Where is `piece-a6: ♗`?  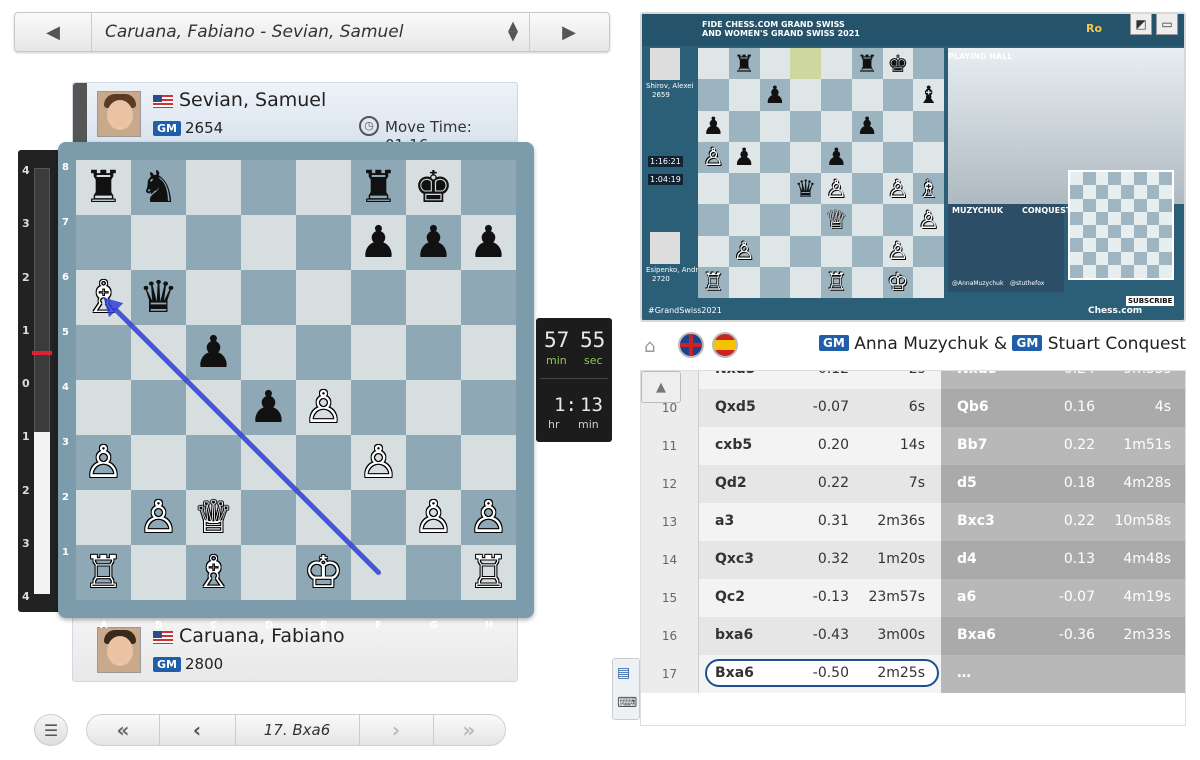
piece-a6: ♗ is located at coordinates (103, 297).